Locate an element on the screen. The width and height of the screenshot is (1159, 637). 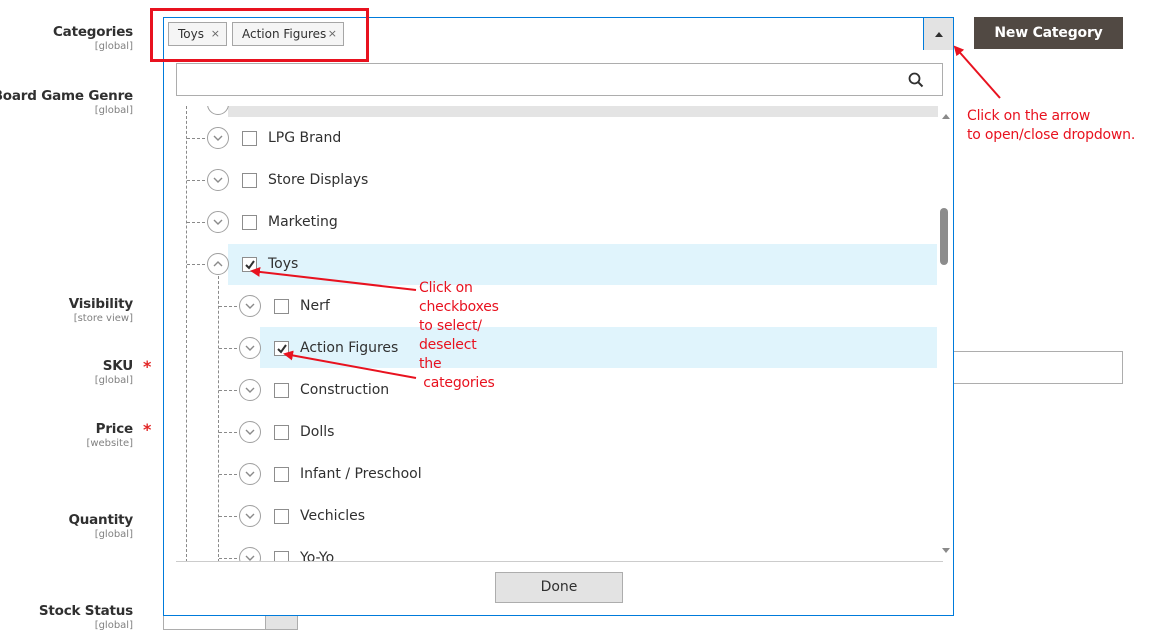
annotation-arrow-toys is located at coordinates (333, 278).